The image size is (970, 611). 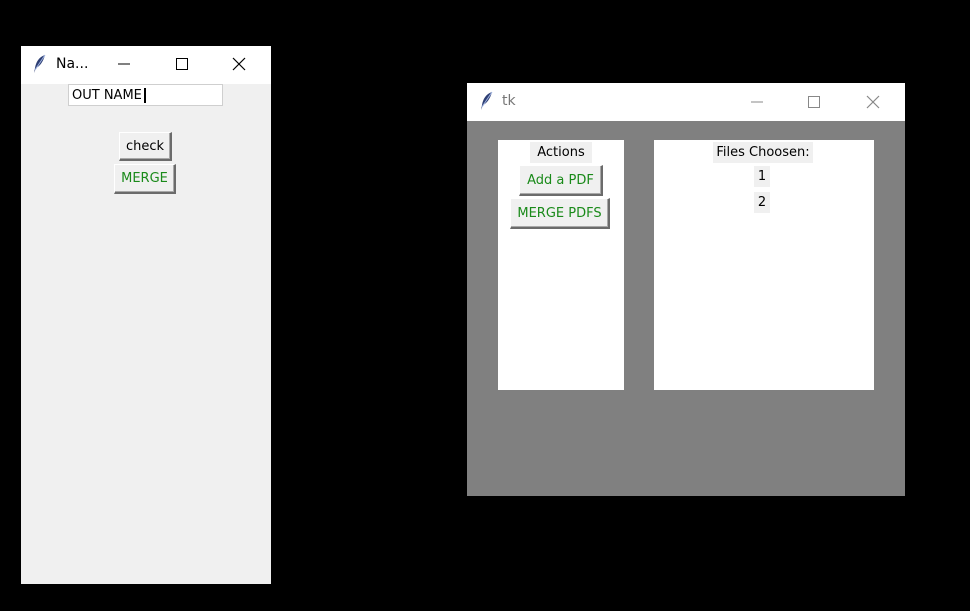 I want to click on titlebar: tk, so click(x=686, y=102).